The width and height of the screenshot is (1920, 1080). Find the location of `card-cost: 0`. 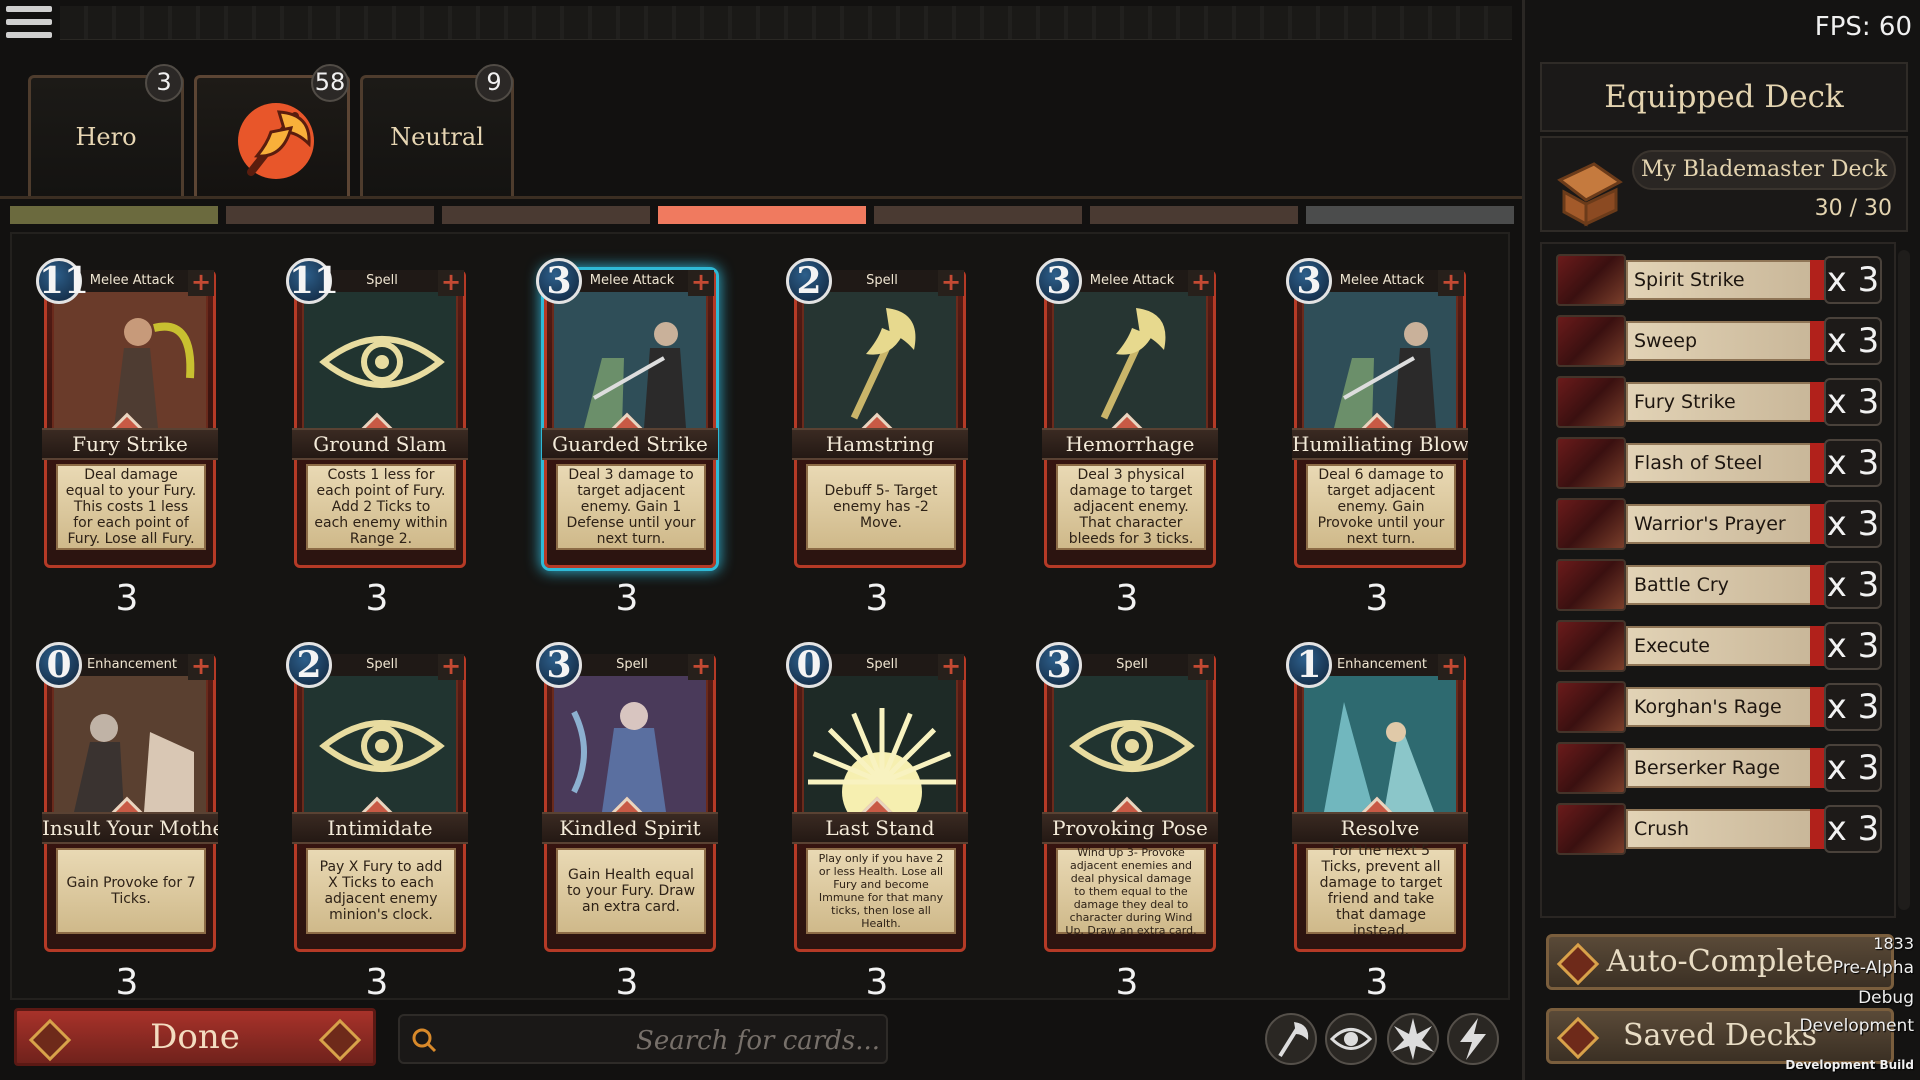

card-cost: 0 is located at coordinates (809, 665).